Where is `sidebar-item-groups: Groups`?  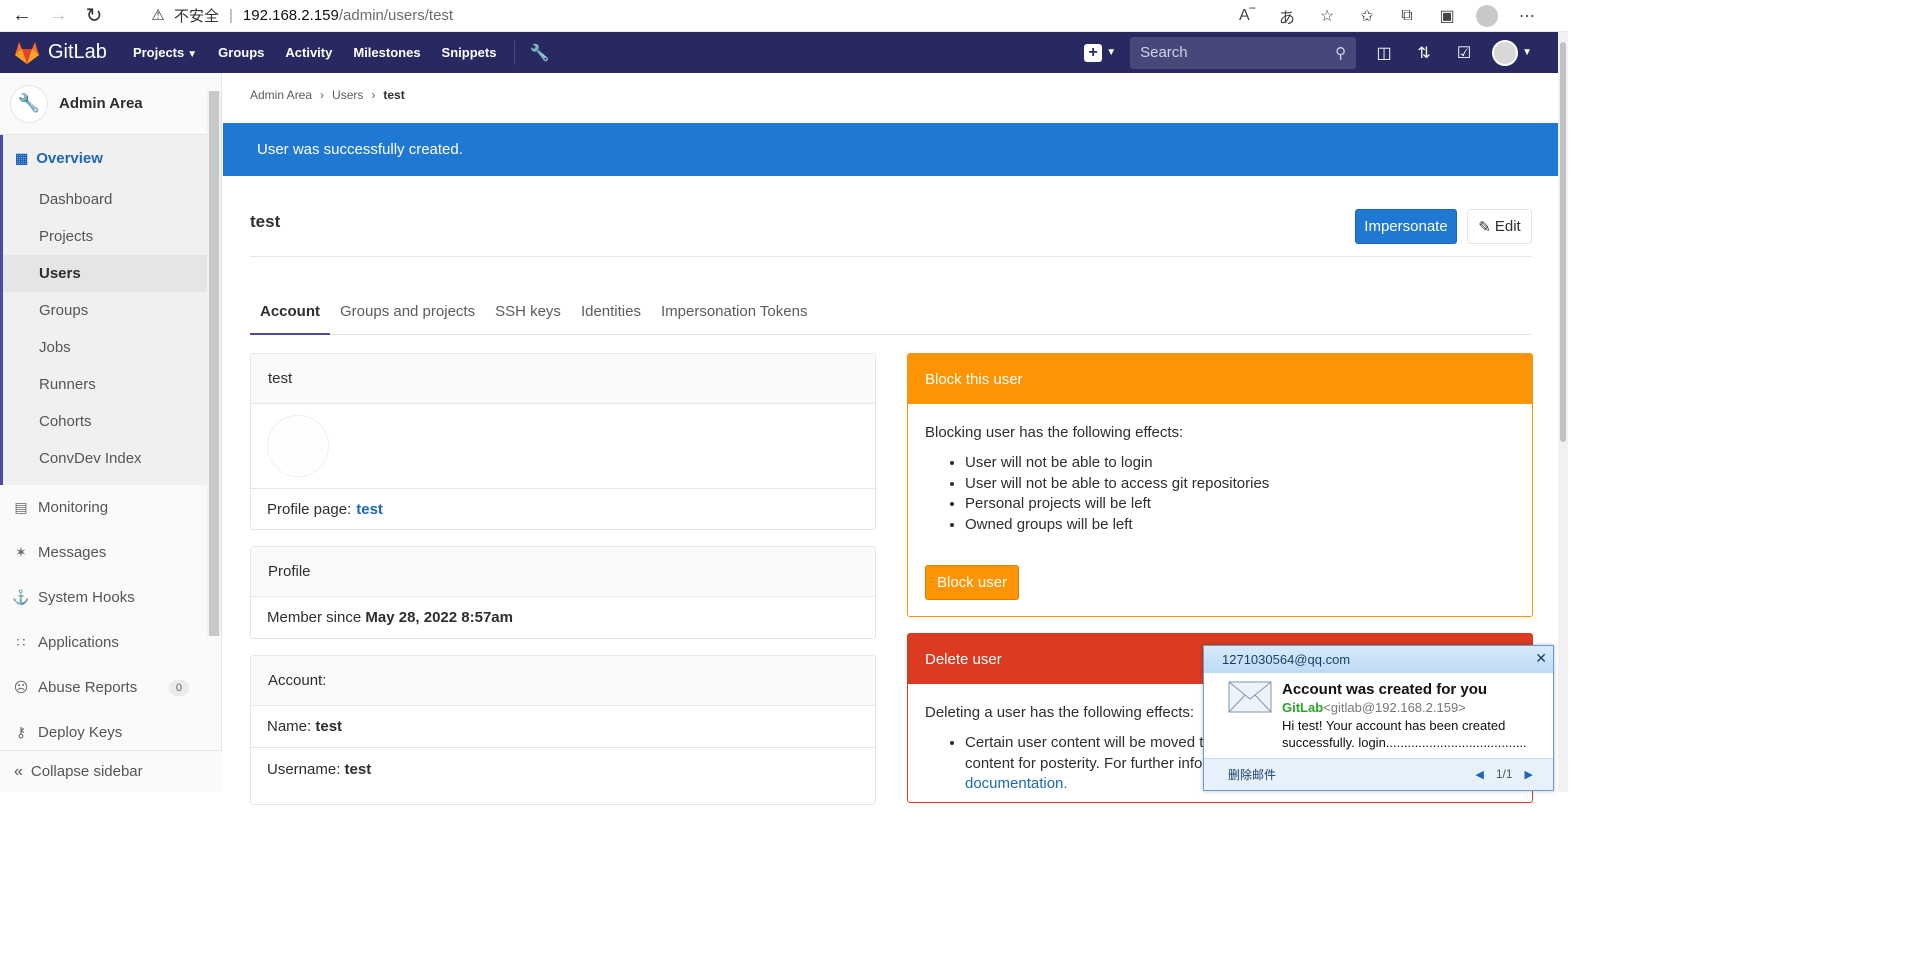
sidebar-item-groups: Groups is located at coordinates (105, 310).